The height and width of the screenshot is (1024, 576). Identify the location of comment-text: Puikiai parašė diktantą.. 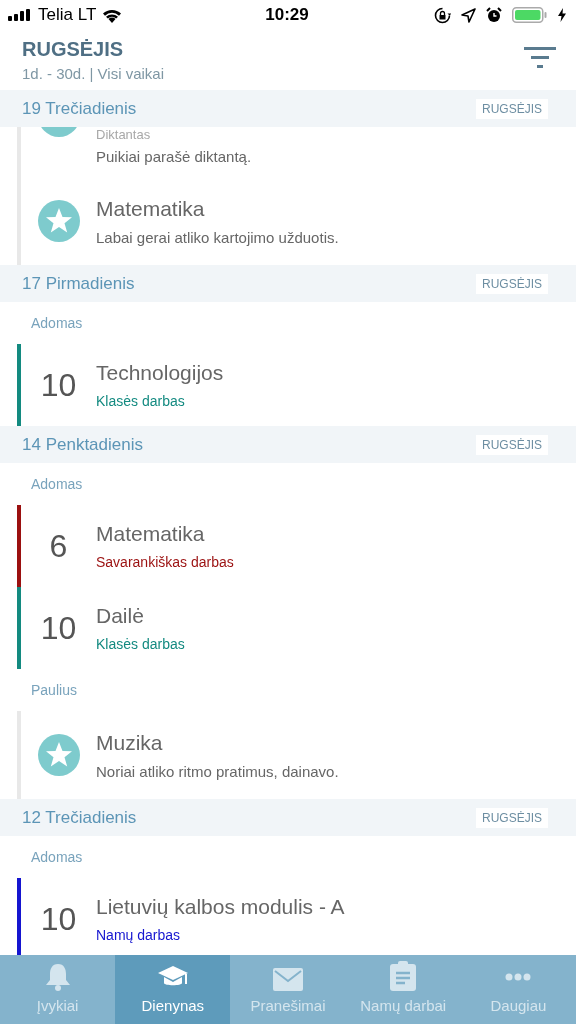
(174, 156).